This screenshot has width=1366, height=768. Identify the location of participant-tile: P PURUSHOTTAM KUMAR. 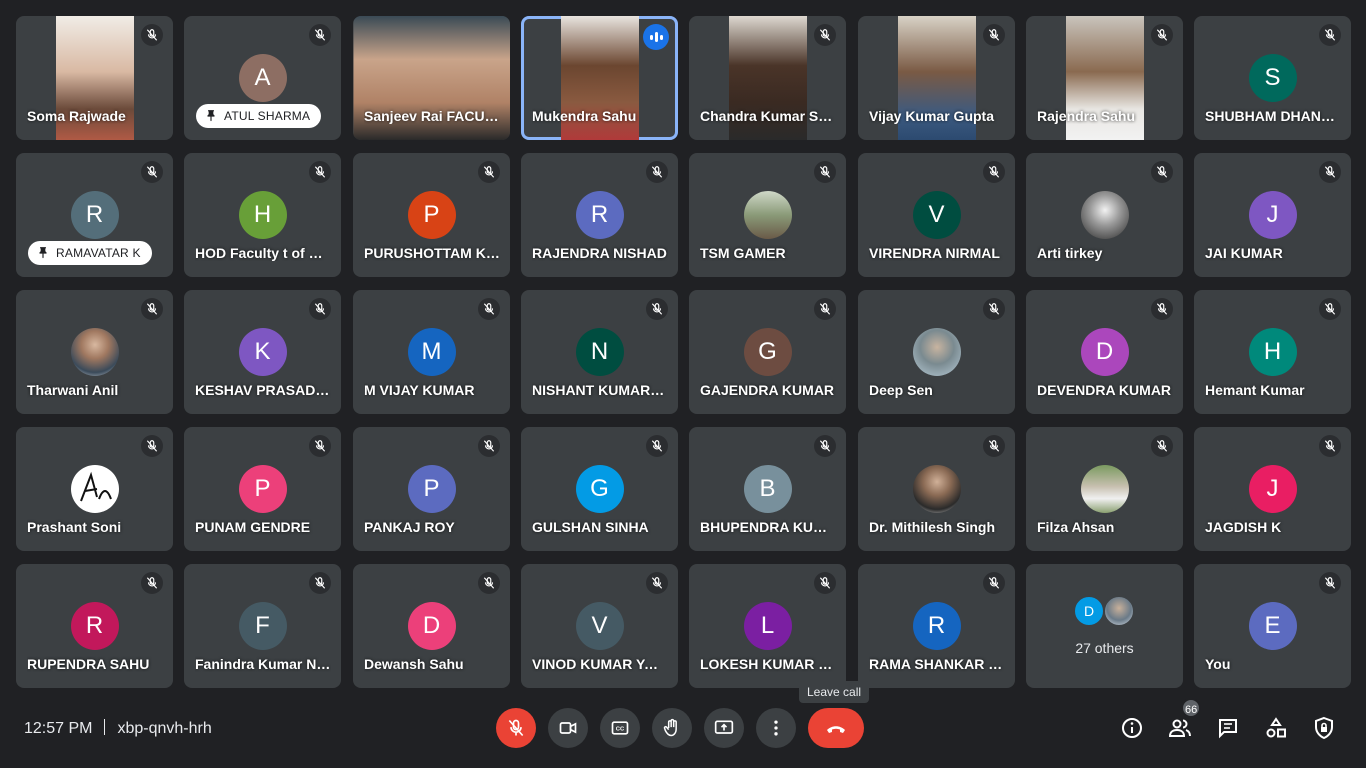
(431, 215).